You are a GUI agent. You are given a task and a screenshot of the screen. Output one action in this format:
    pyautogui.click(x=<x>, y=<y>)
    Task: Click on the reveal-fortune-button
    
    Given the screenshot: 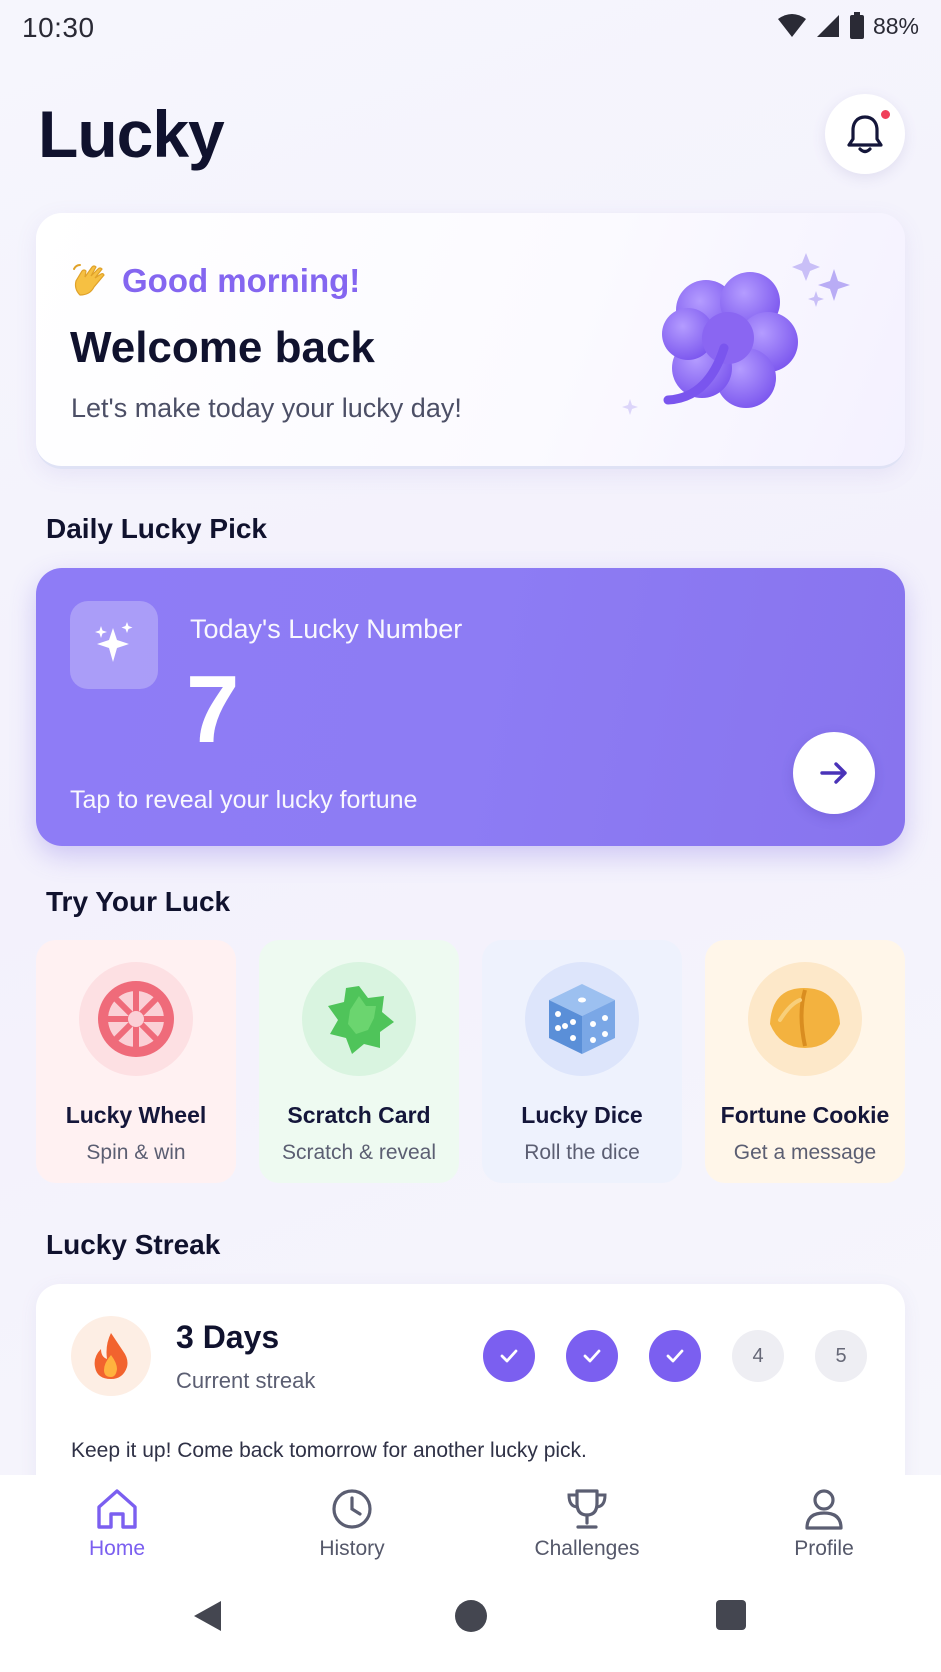 What is the action you would take?
    pyautogui.click(x=834, y=773)
    